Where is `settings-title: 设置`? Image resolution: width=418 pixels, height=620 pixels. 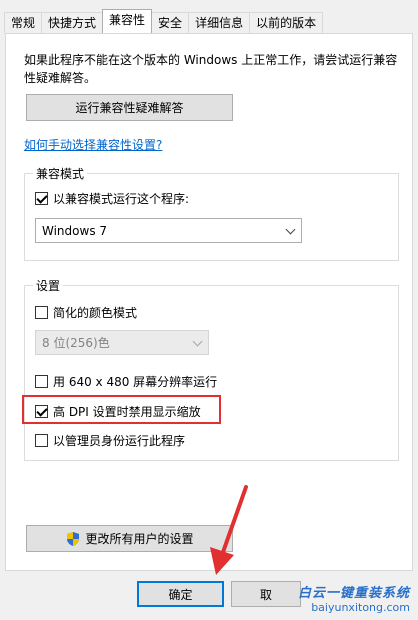
settings-title: 设置 is located at coordinates (48, 285).